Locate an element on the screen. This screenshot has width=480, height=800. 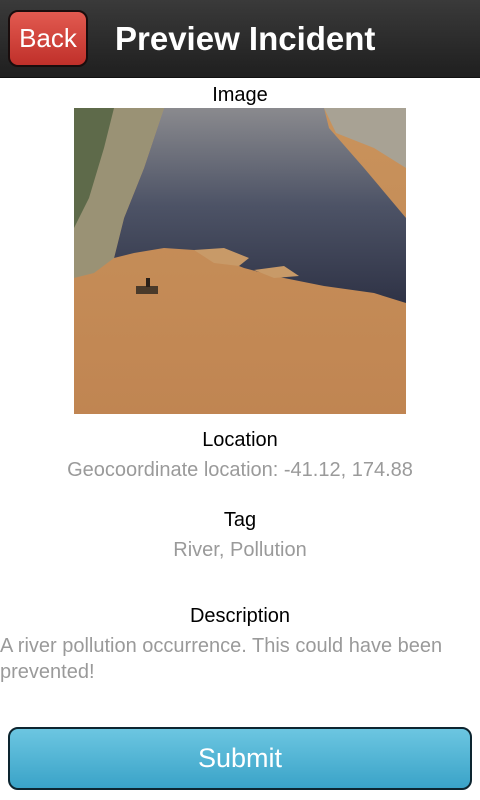
location-value: Geocoordinate location: -41.12, 174.88 is located at coordinates (240, 470).